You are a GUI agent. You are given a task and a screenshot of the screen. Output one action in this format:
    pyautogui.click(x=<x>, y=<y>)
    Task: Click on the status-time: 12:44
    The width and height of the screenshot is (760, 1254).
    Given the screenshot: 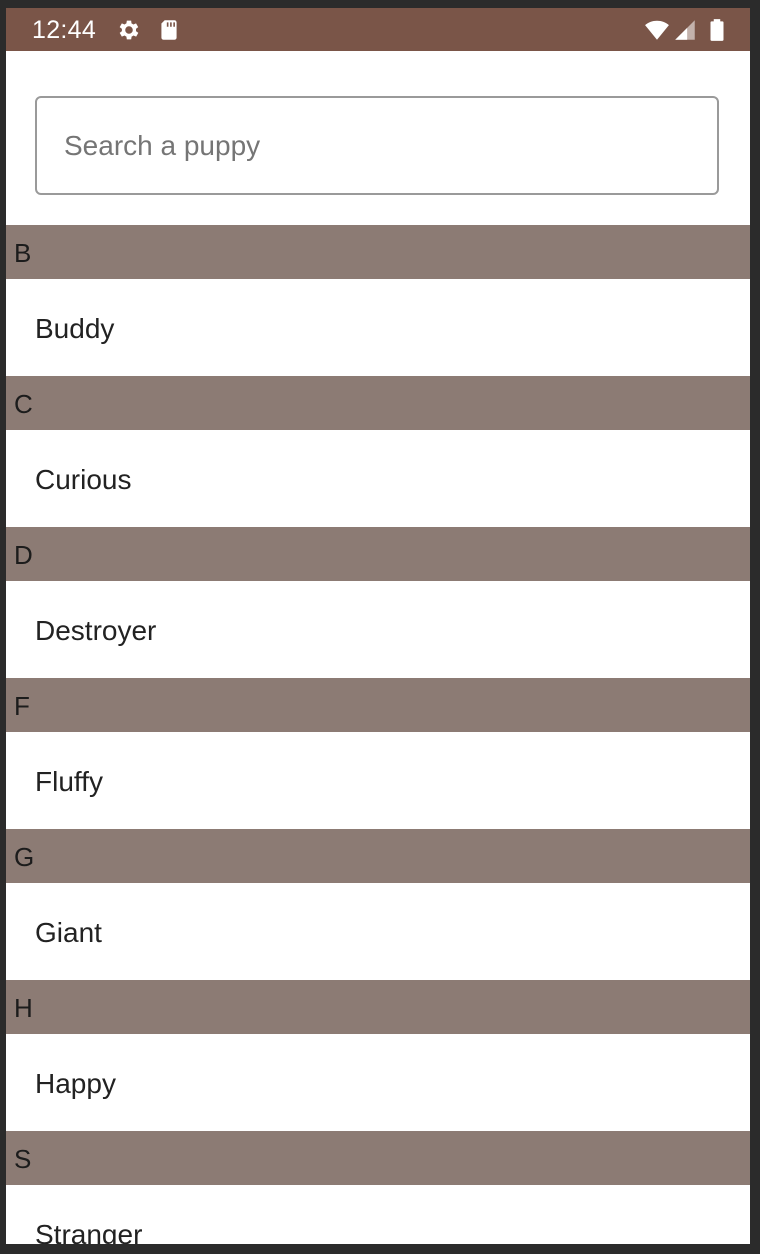 What is the action you would take?
    pyautogui.click(x=64, y=30)
    